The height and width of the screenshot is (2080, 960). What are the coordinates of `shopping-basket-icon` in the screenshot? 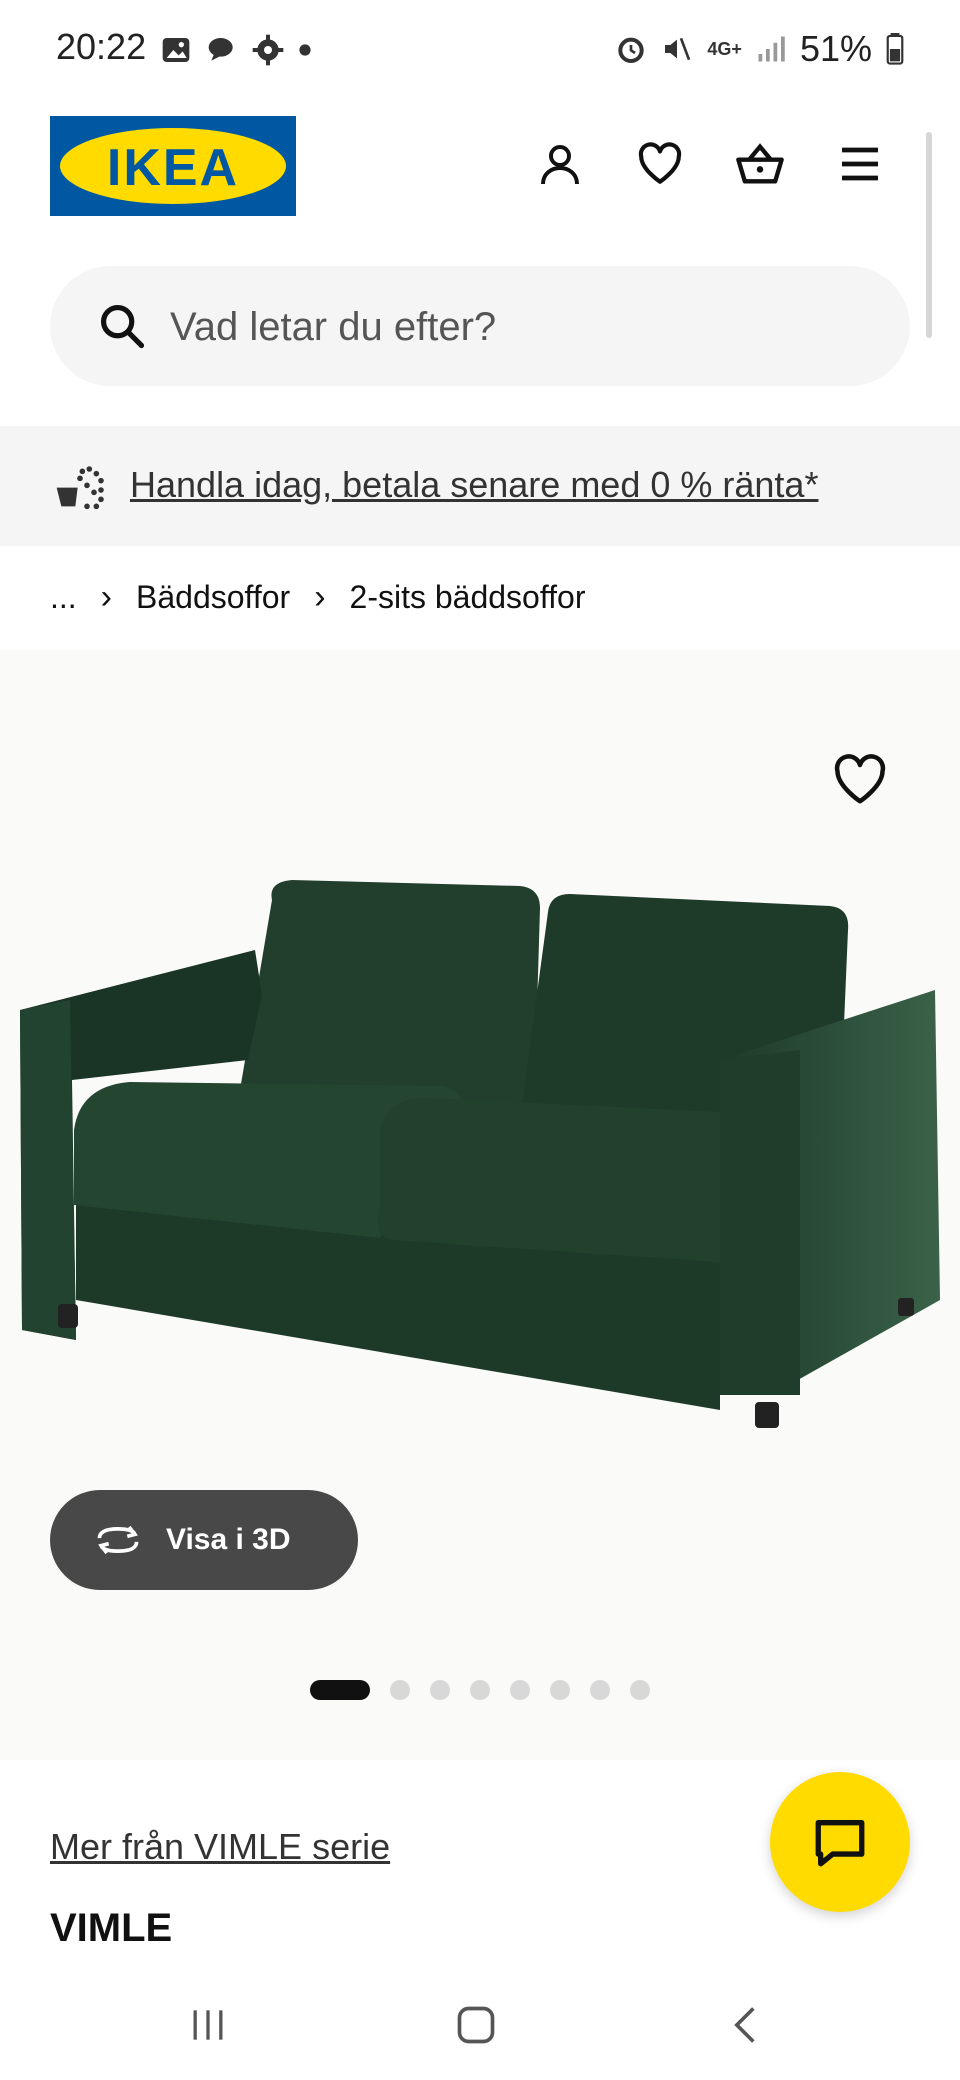 It's located at (760, 163).